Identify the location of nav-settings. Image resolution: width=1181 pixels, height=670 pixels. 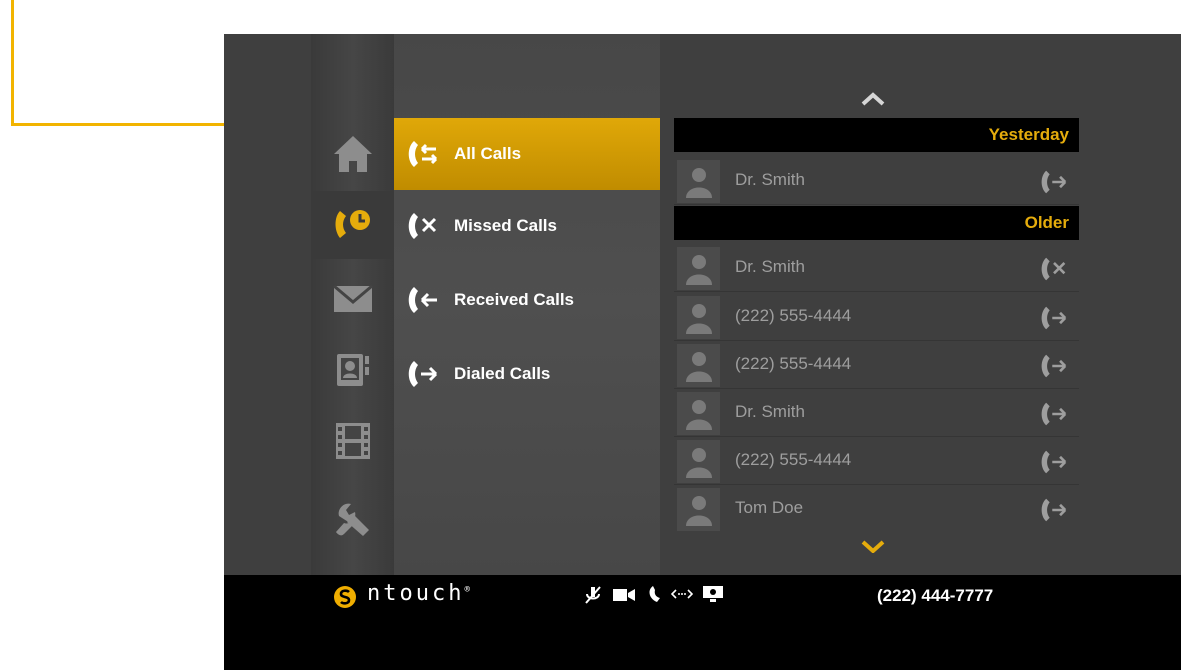
(353, 518).